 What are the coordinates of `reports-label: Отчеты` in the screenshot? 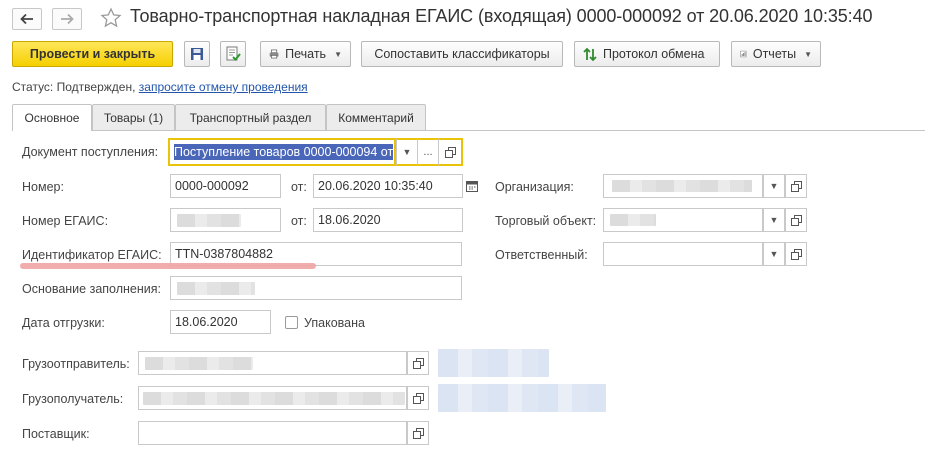 It's located at (774, 54).